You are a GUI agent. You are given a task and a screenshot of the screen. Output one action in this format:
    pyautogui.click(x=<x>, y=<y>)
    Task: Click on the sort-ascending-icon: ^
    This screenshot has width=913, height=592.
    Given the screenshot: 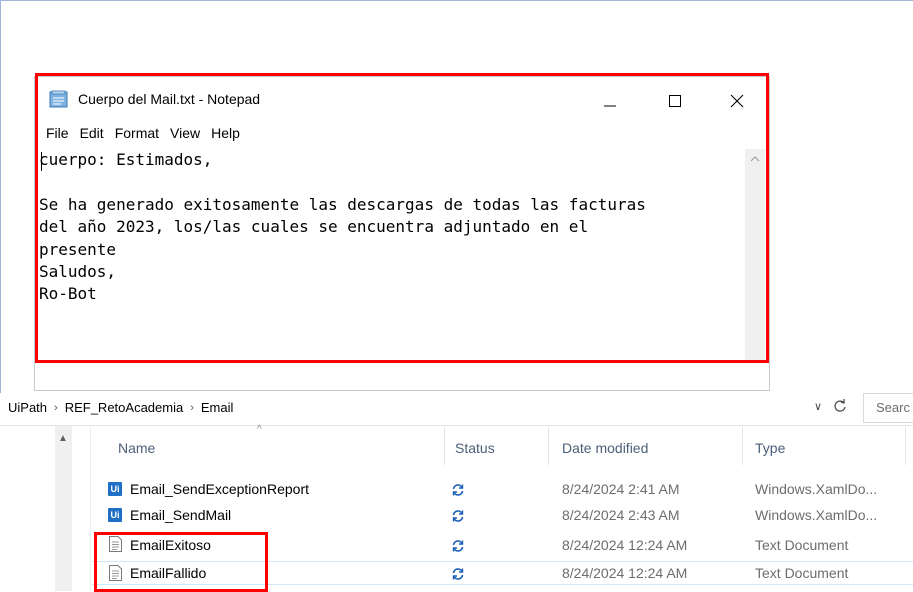 What is the action you would take?
    pyautogui.click(x=259, y=429)
    